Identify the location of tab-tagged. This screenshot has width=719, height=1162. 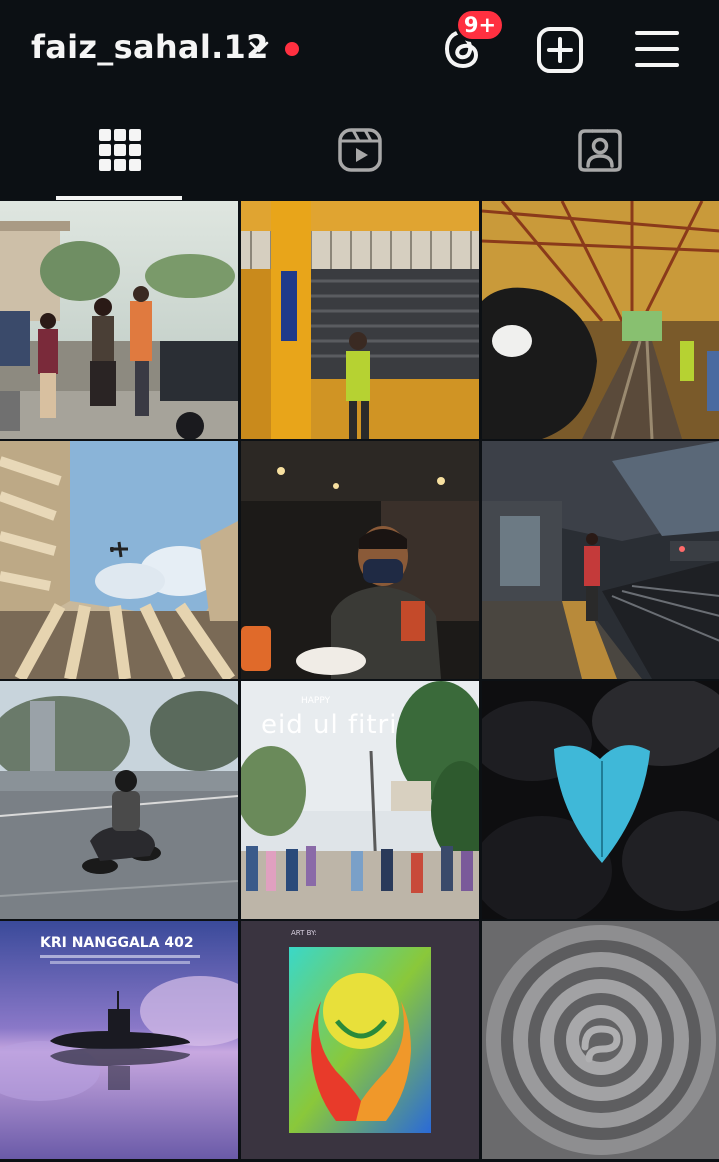
(599, 150).